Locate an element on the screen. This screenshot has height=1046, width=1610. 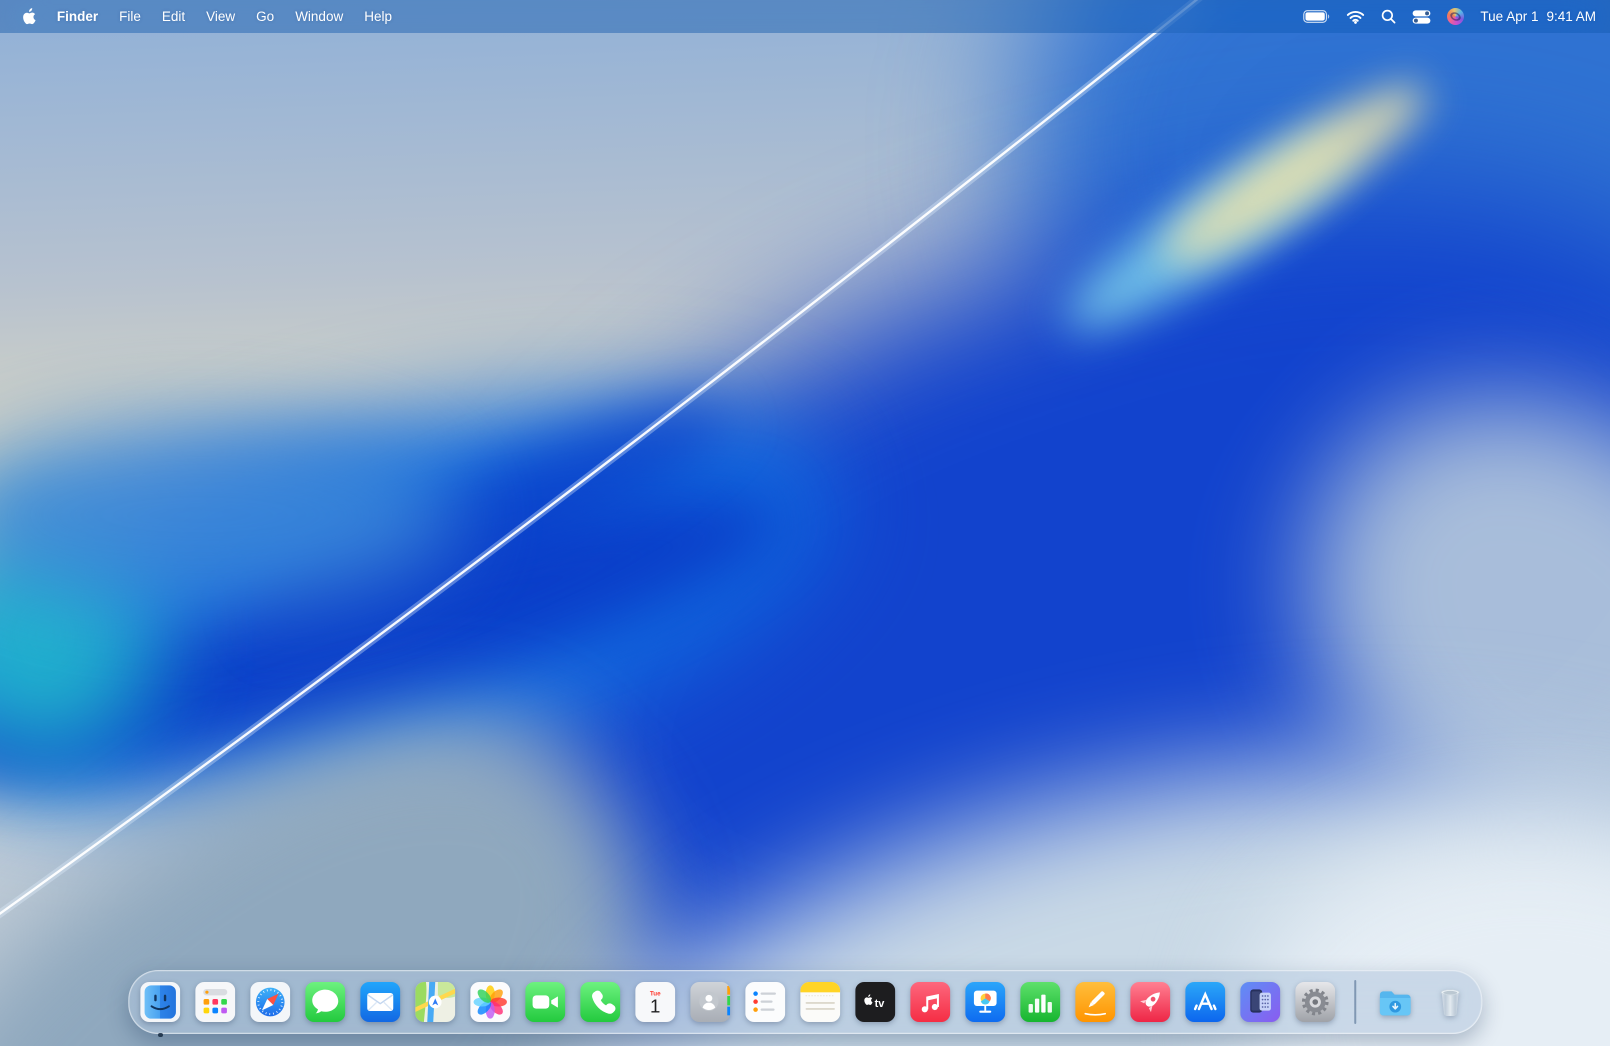
dock-iphone-mirroring-icon is located at coordinates (1260, 1002).